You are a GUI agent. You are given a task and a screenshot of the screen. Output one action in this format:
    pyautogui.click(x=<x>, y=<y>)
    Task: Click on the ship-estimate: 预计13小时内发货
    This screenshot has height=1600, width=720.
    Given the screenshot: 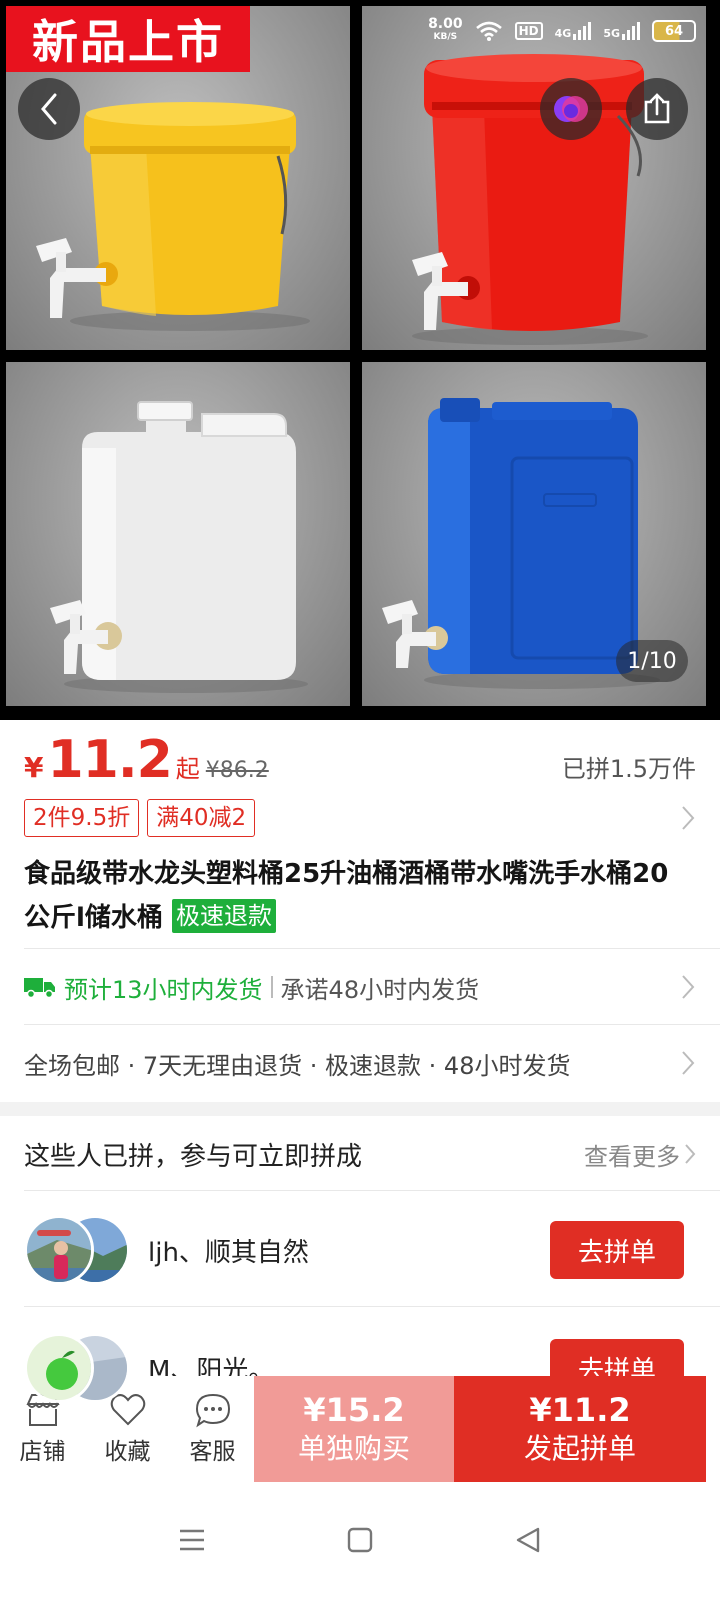 What is the action you would take?
    pyautogui.click(x=163, y=989)
    